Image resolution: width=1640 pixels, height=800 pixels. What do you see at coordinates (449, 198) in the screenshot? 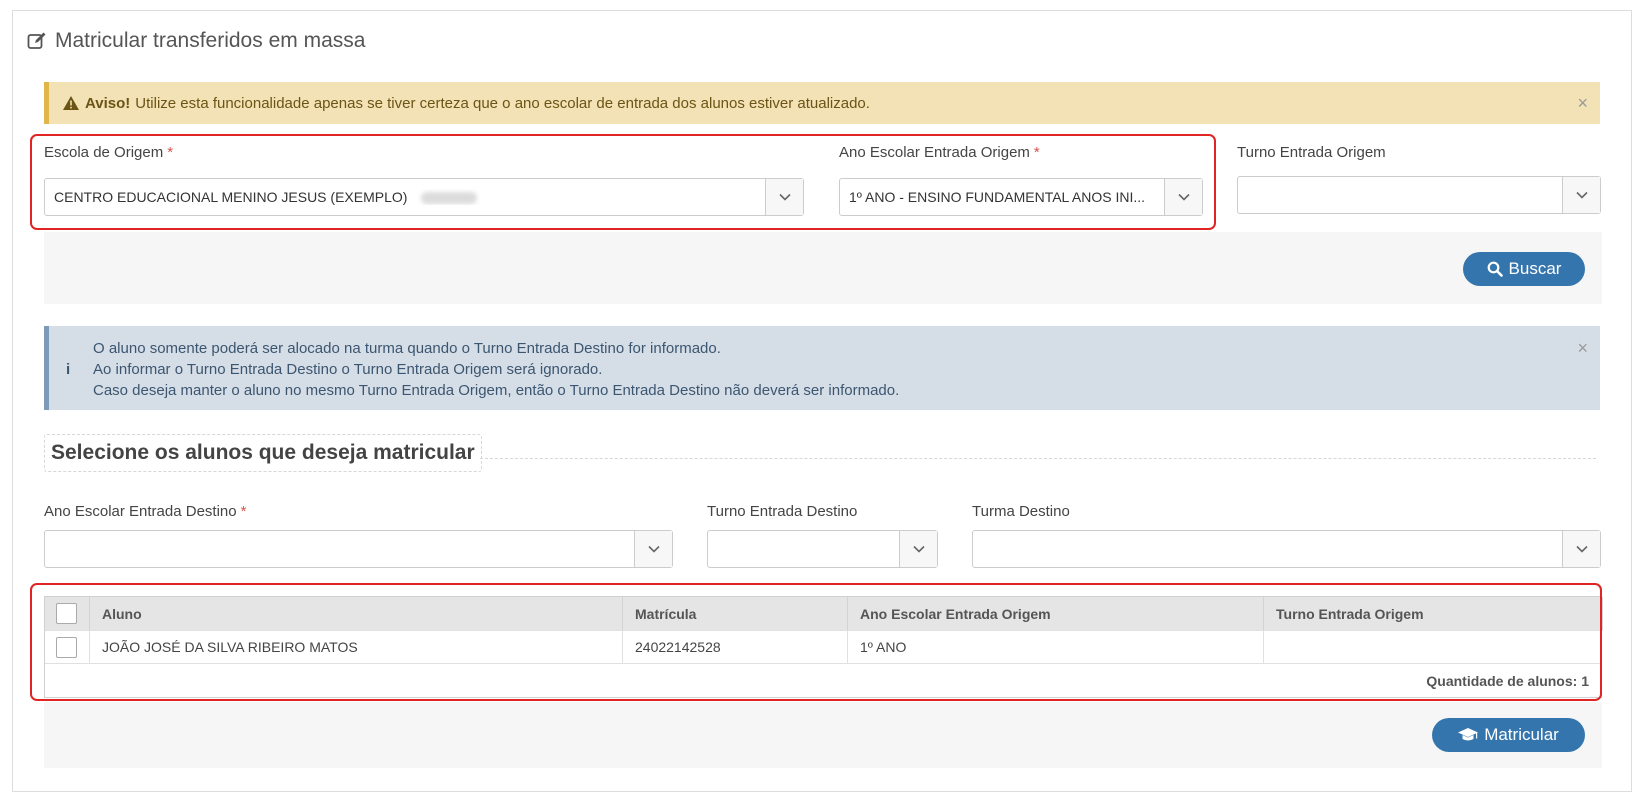
I see `blurred-code` at bounding box center [449, 198].